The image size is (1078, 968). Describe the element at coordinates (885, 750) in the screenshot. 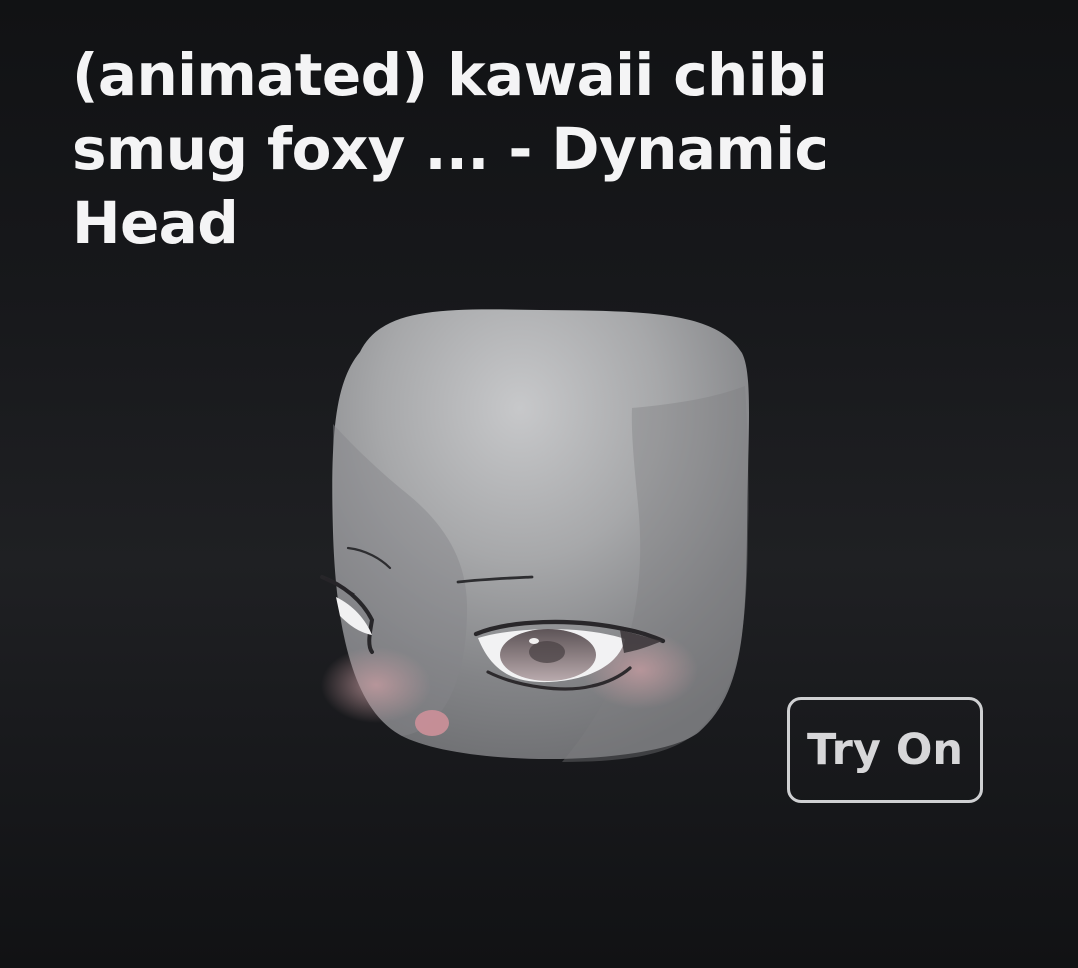

I see `try-on-button: Try On` at that location.